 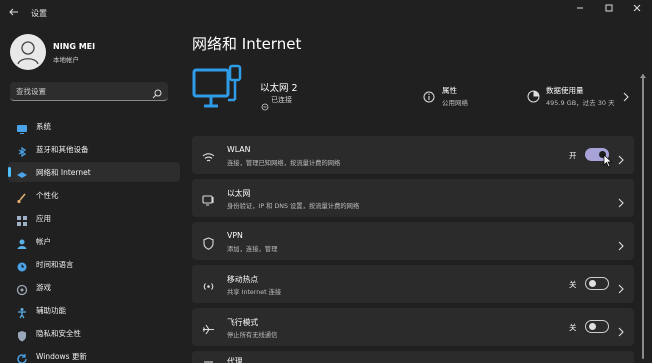 I want to click on data-usage-subtitle: 495.9 GB，过去 30 天, so click(x=580, y=103).